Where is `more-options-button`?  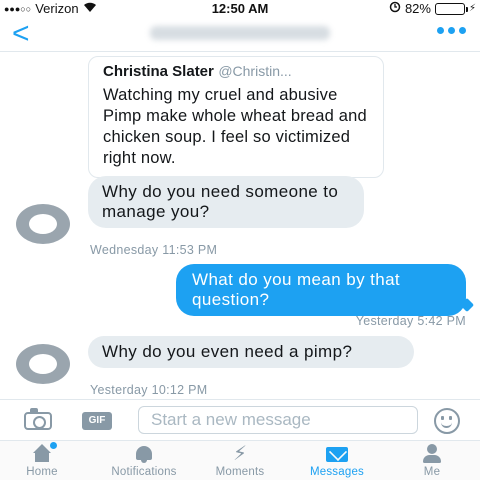 more-options-button is located at coordinates (451, 30).